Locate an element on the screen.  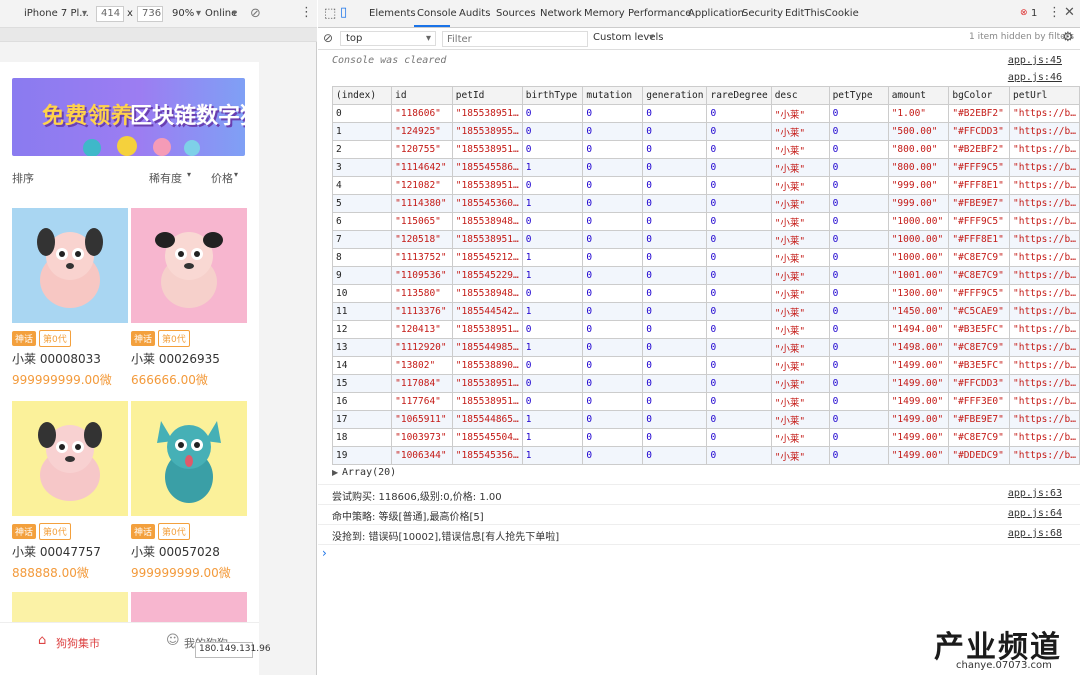
inspect-icon: ⬚ is located at coordinates (330, 13).